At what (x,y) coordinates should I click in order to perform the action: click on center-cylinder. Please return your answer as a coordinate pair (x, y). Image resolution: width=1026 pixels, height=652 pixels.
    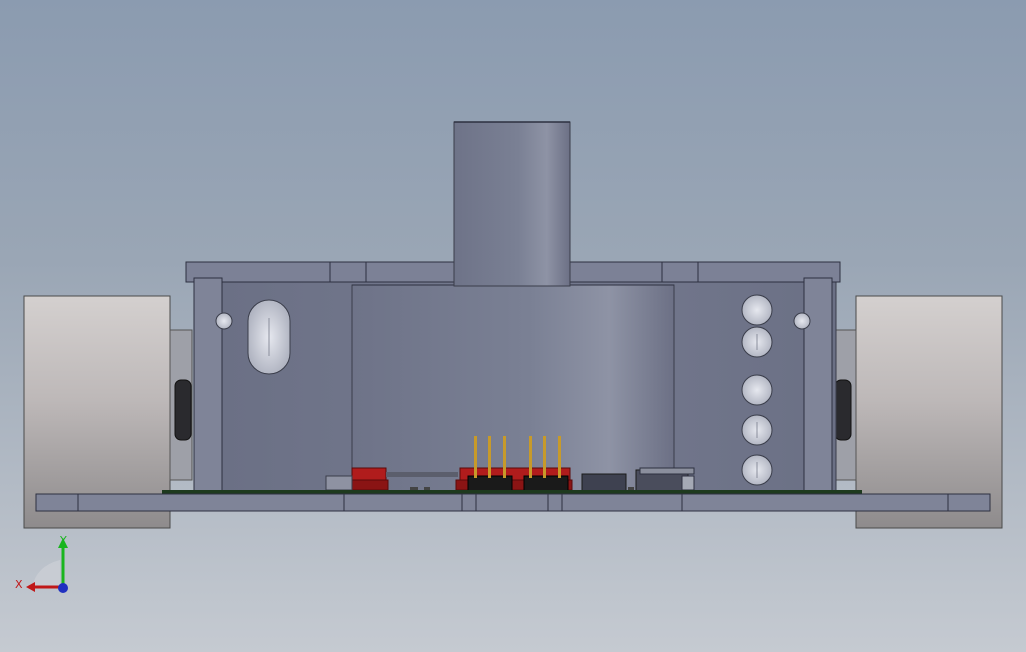
    Looking at the image, I should click on (513, 388).